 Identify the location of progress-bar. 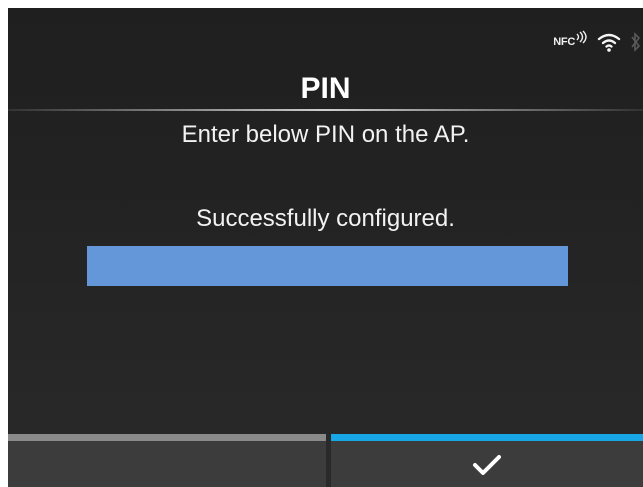
(327, 266).